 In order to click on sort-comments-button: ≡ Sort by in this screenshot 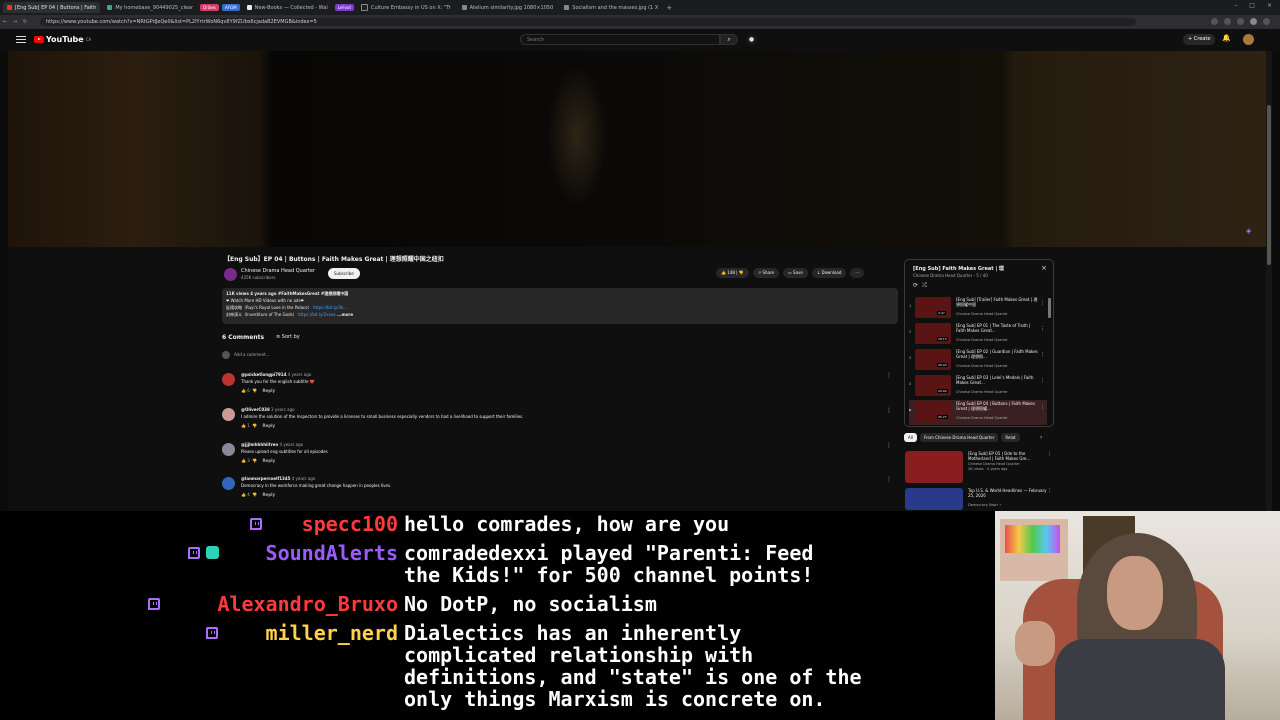, I will do `click(288, 337)`.